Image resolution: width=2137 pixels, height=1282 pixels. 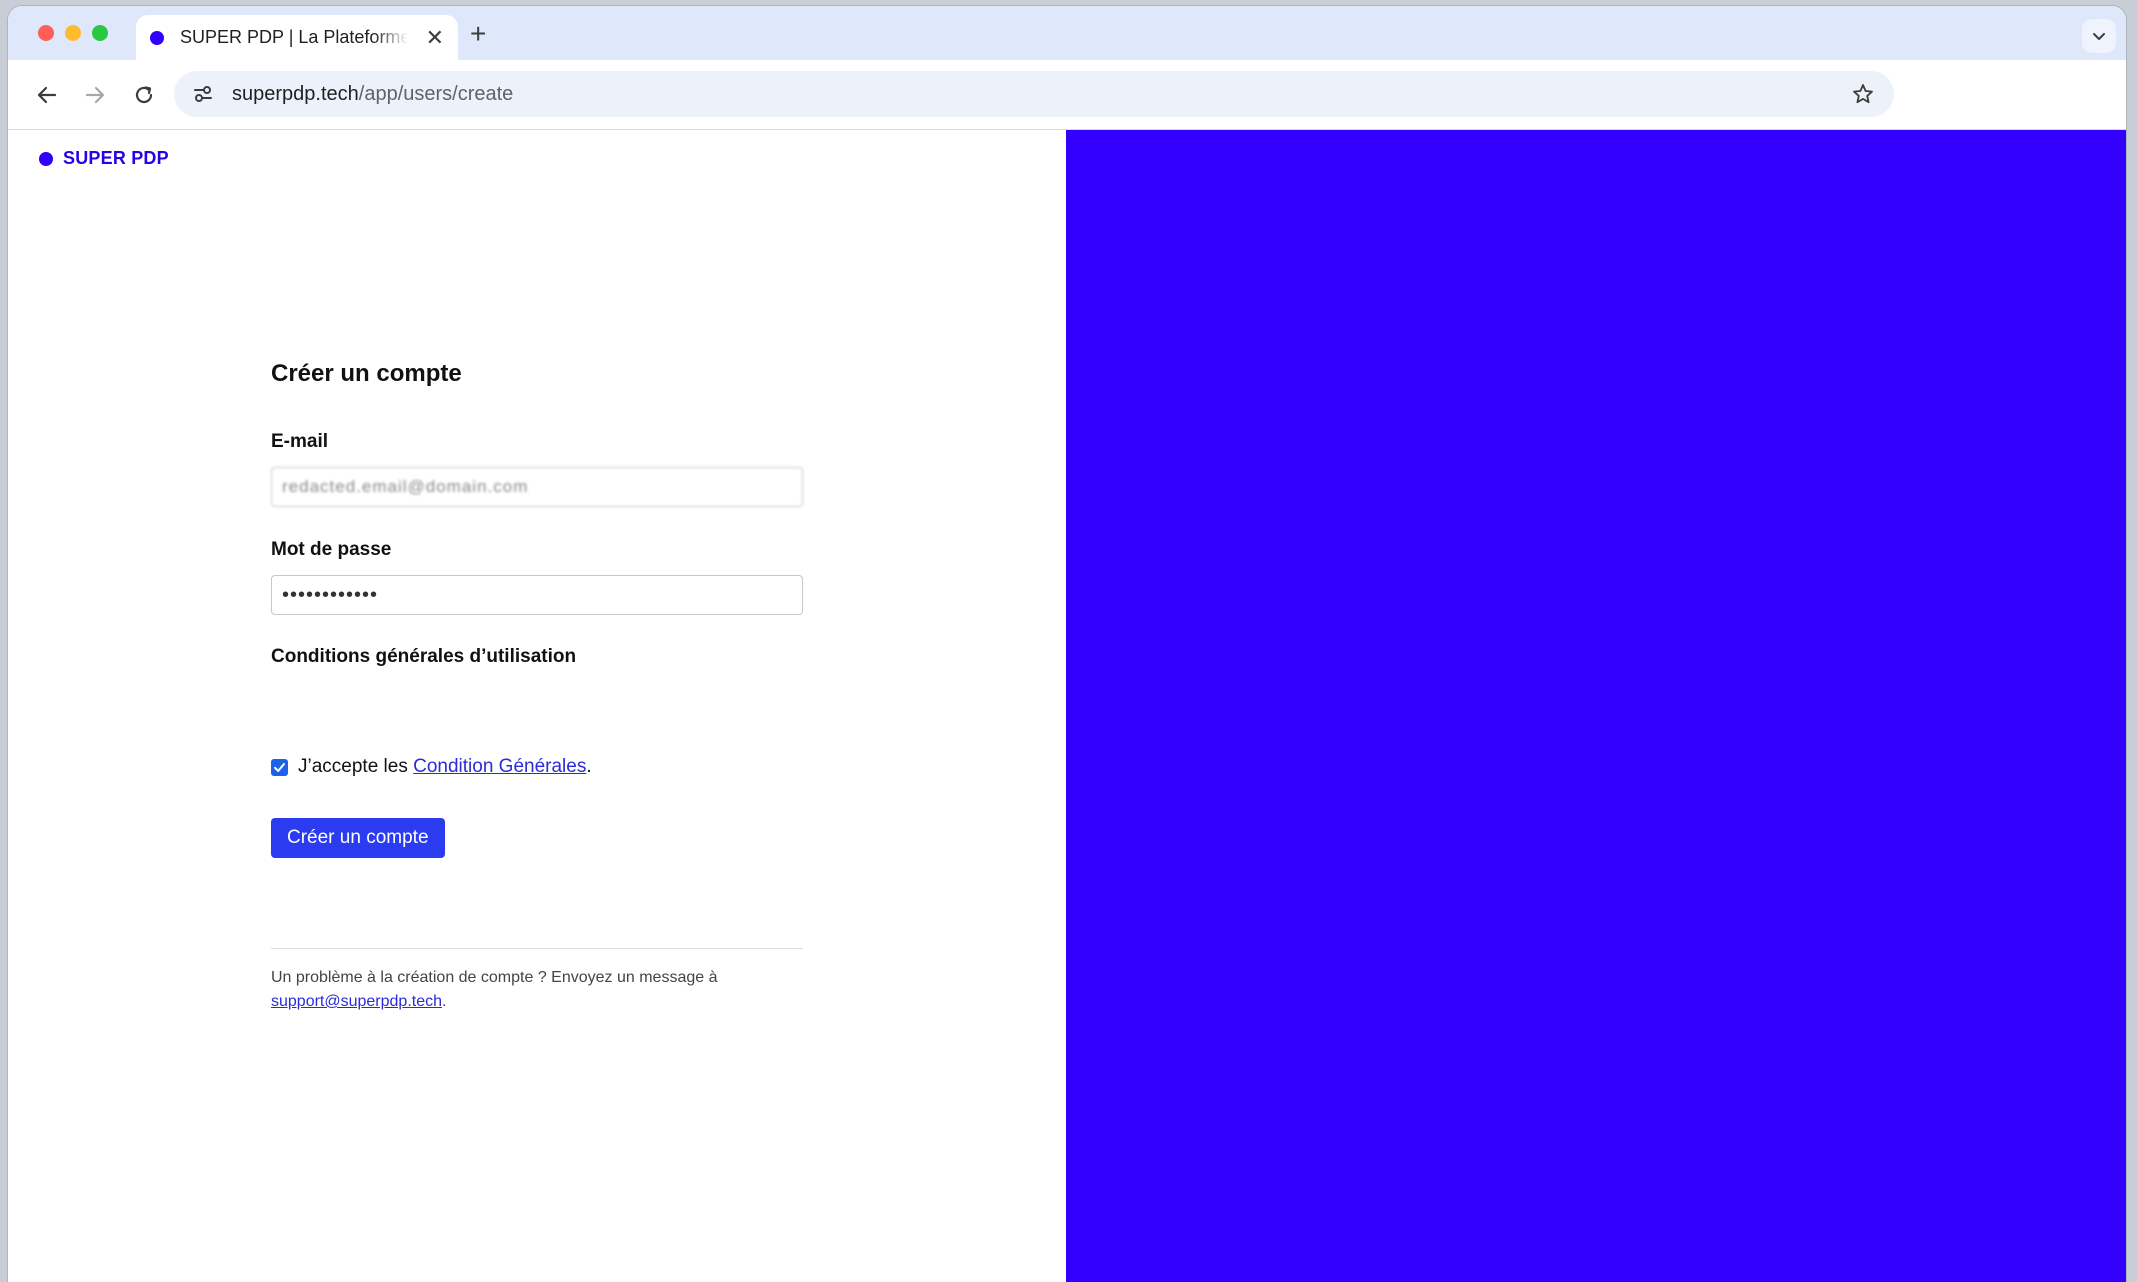 I want to click on page-title: Créer un compte, so click(x=366, y=373).